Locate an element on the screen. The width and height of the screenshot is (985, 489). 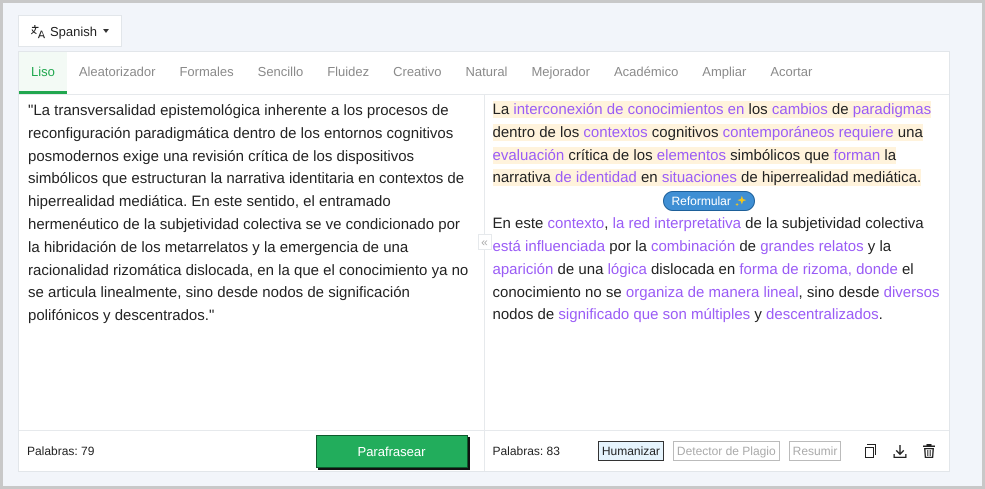
mode-tab: Sencillo is located at coordinates (281, 73).